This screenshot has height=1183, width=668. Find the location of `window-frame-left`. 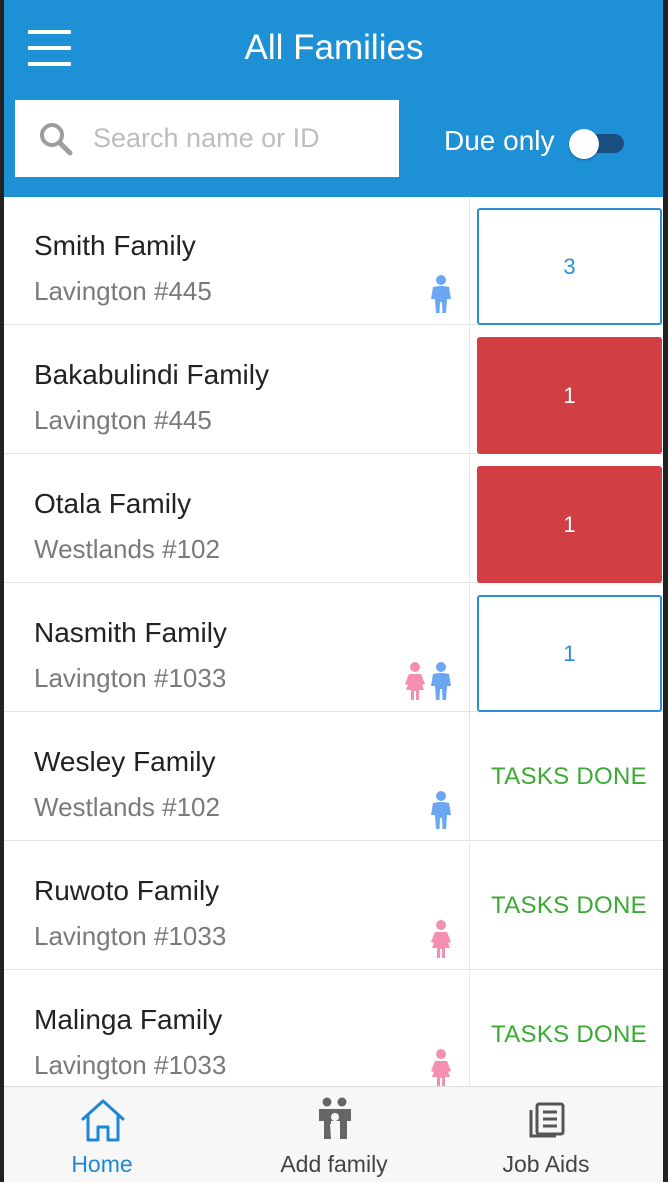

window-frame-left is located at coordinates (2, 591).